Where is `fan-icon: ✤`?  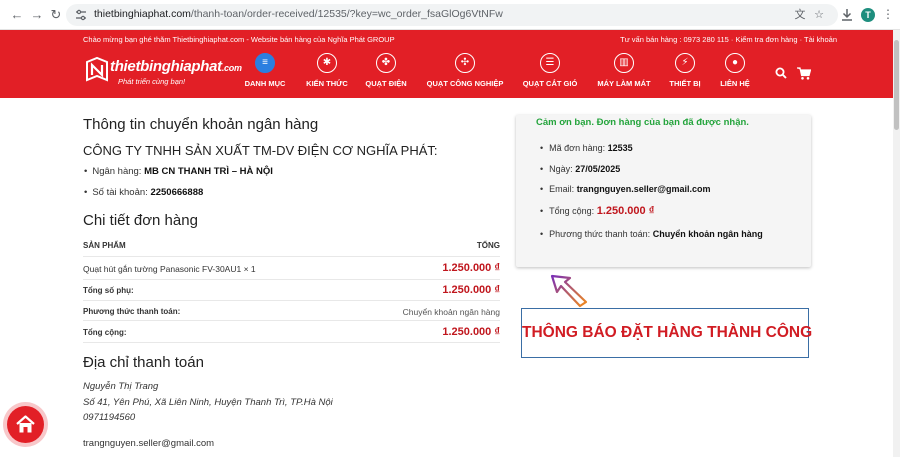
fan-icon: ✤ is located at coordinates (386, 63).